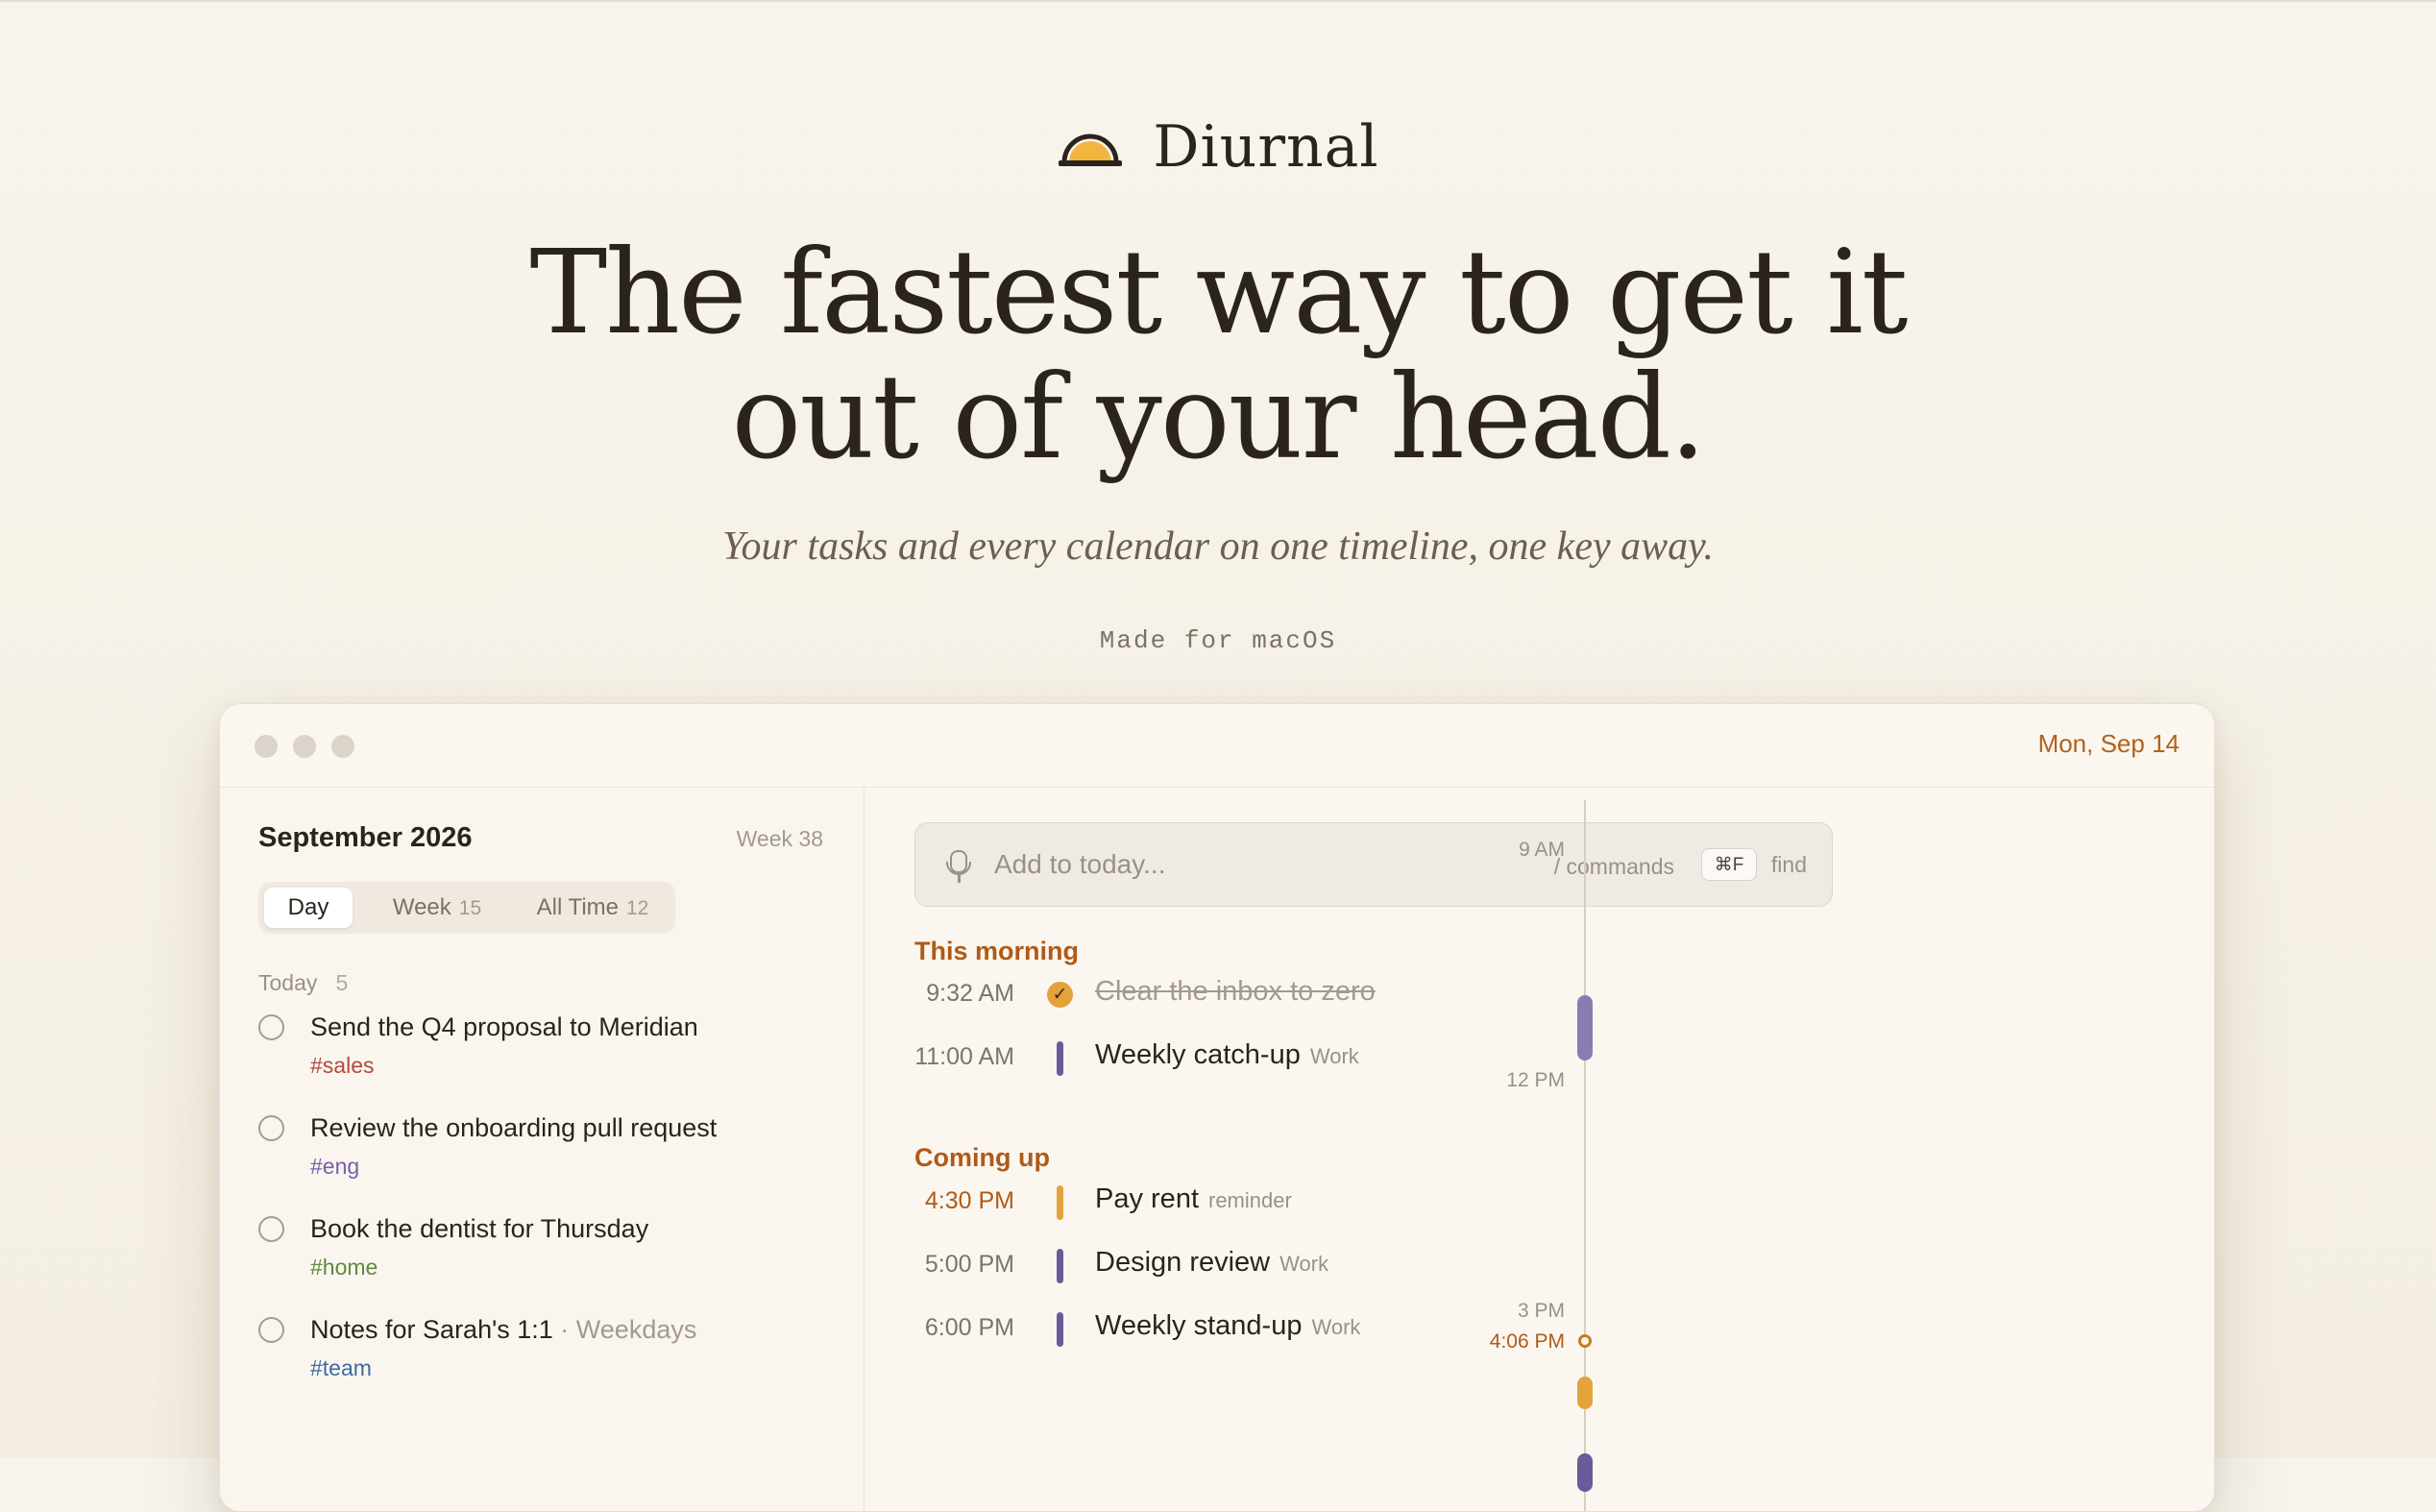 The image size is (2436, 1512). Describe the element at coordinates (341, 1368) in the screenshot. I see `task-tag: #team` at that location.